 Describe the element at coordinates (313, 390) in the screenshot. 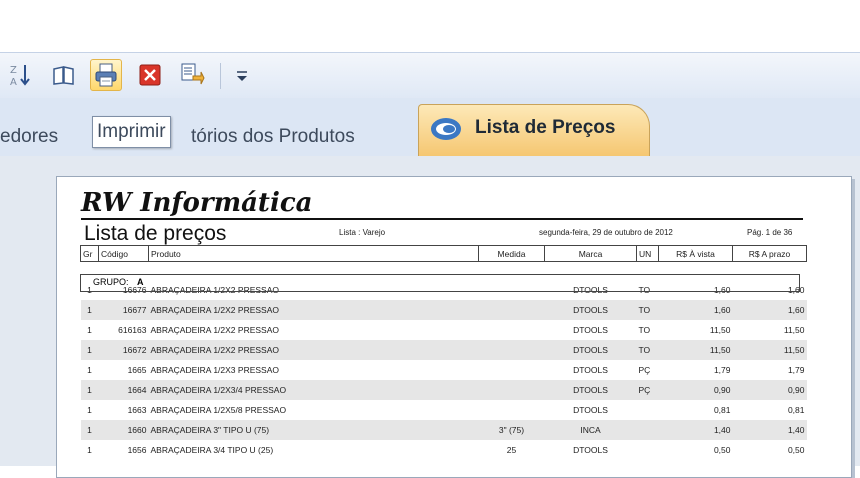

I see `cell-produto: ABRAÇADEIRA 1/2X3/4 PRESSAO` at that location.